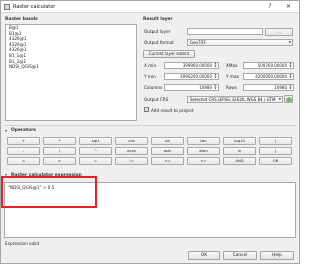 The height and width of the screenshot is (264, 320). I want to click on op-greater-equal-button: >=, so click(203, 161).